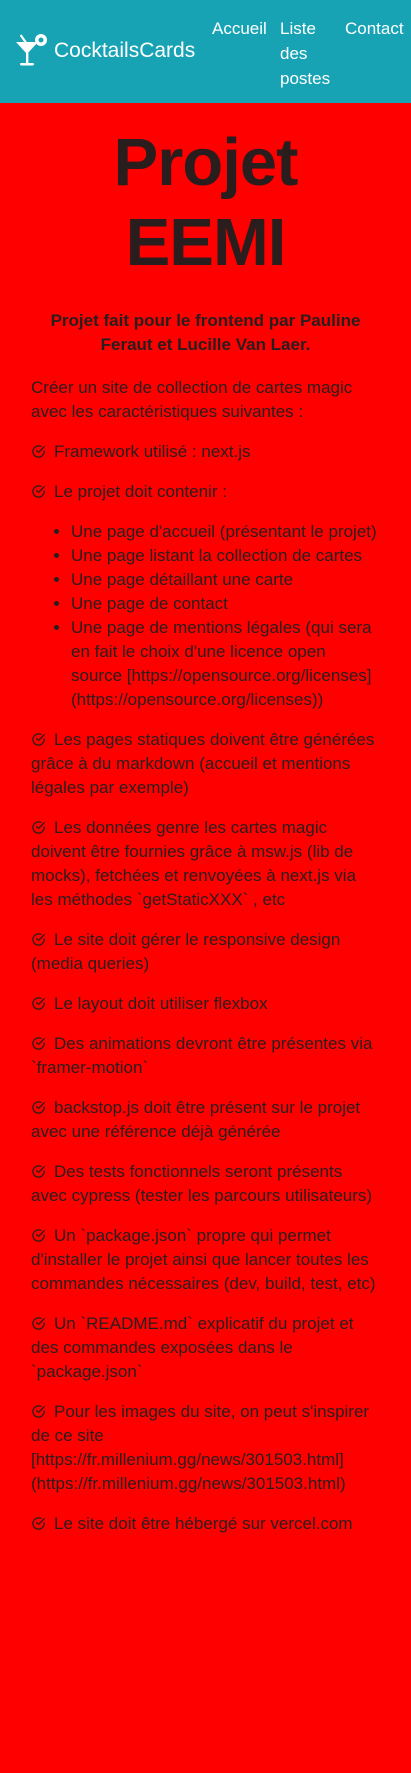 This screenshot has height=1773, width=411. What do you see at coordinates (225, 556) in the screenshot?
I see `list-item: Une page listant la collection de cartes` at bounding box center [225, 556].